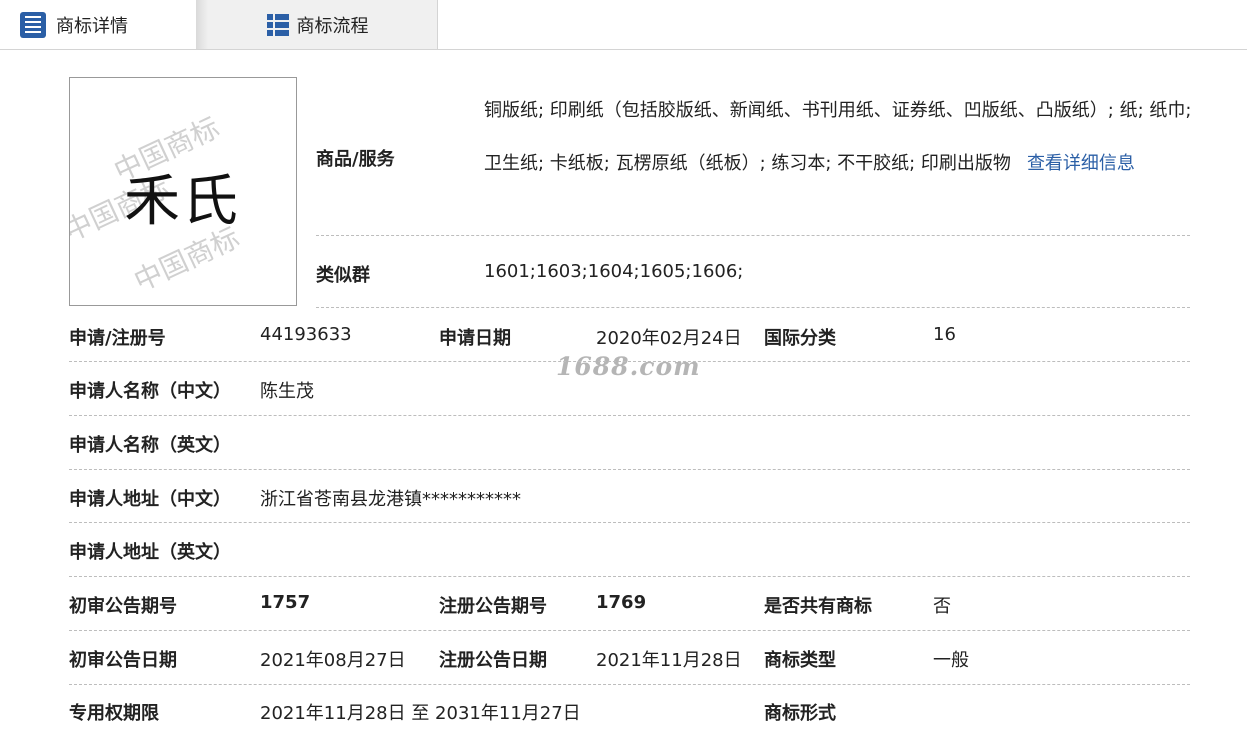 The width and height of the screenshot is (1247, 737). Describe the element at coordinates (475, 338) in the screenshot. I see `apply-date-label: 申请日期` at that location.